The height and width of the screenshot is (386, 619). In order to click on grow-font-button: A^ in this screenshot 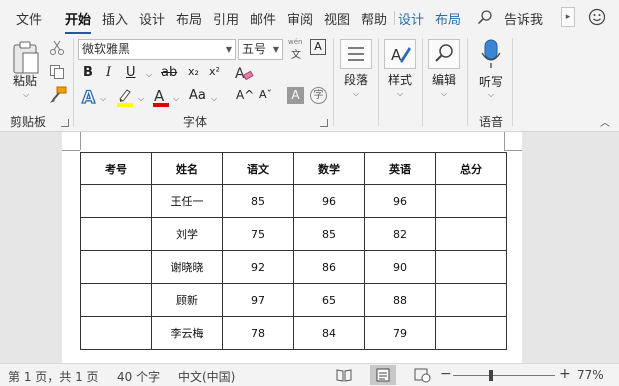, I will do `click(245, 95)`.